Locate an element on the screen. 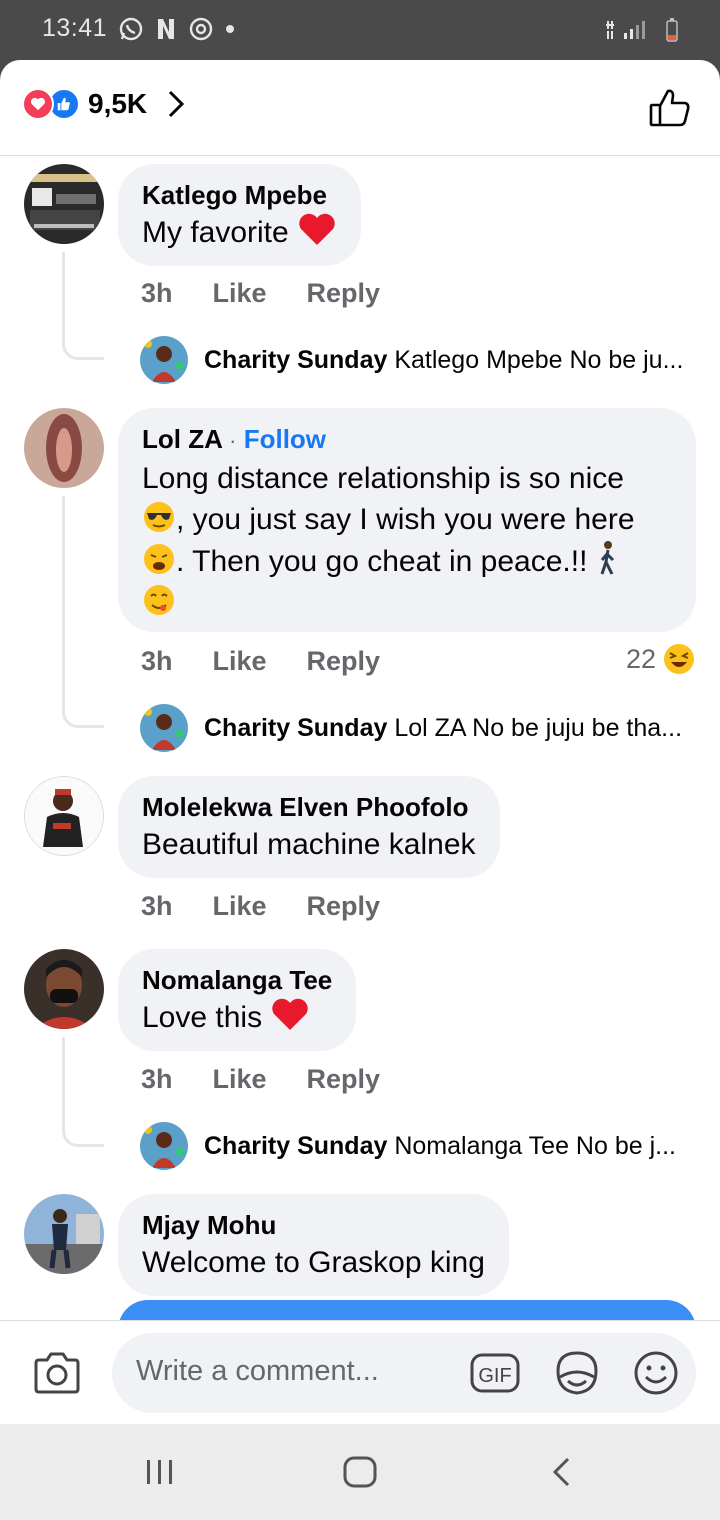 Image resolution: width=720 pixels, height=1520 pixels. comment-composer: Write a comment... GIF is located at coordinates (360, 1372).